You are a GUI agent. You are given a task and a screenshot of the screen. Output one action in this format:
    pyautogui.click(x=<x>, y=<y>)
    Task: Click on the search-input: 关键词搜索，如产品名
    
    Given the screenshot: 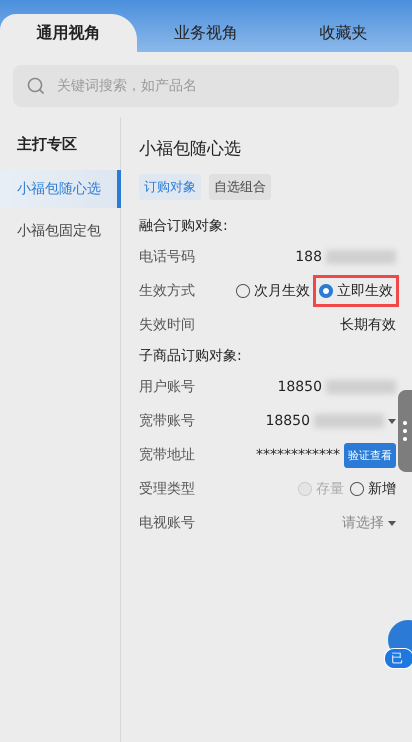 What is the action you would take?
    pyautogui.click(x=220, y=86)
    